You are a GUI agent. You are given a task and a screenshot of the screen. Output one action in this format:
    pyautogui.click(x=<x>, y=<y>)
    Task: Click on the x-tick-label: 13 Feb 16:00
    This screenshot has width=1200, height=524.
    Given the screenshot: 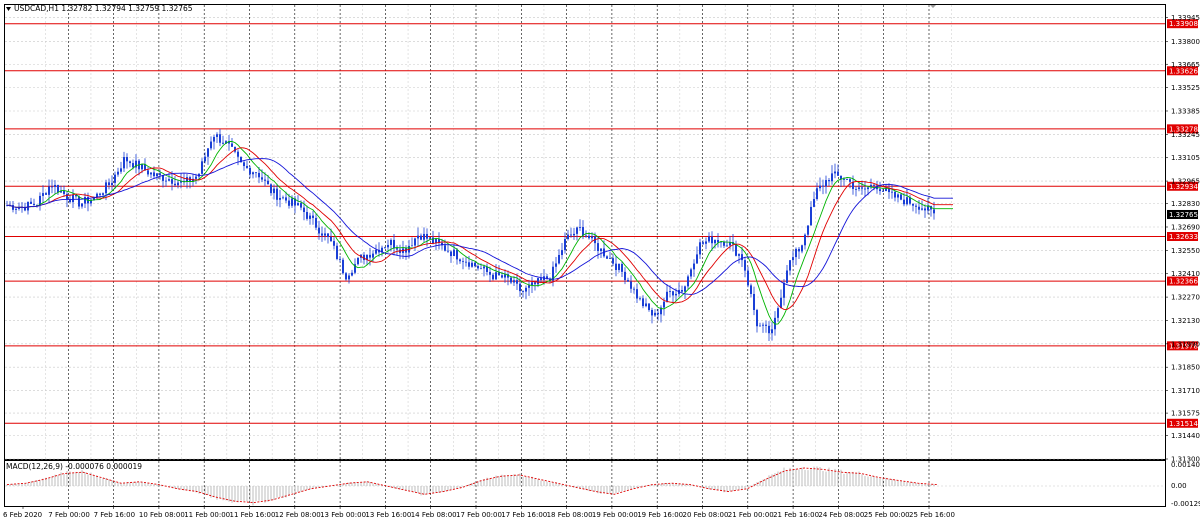 What is the action you would take?
    pyautogui.click(x=388, y=515)
    